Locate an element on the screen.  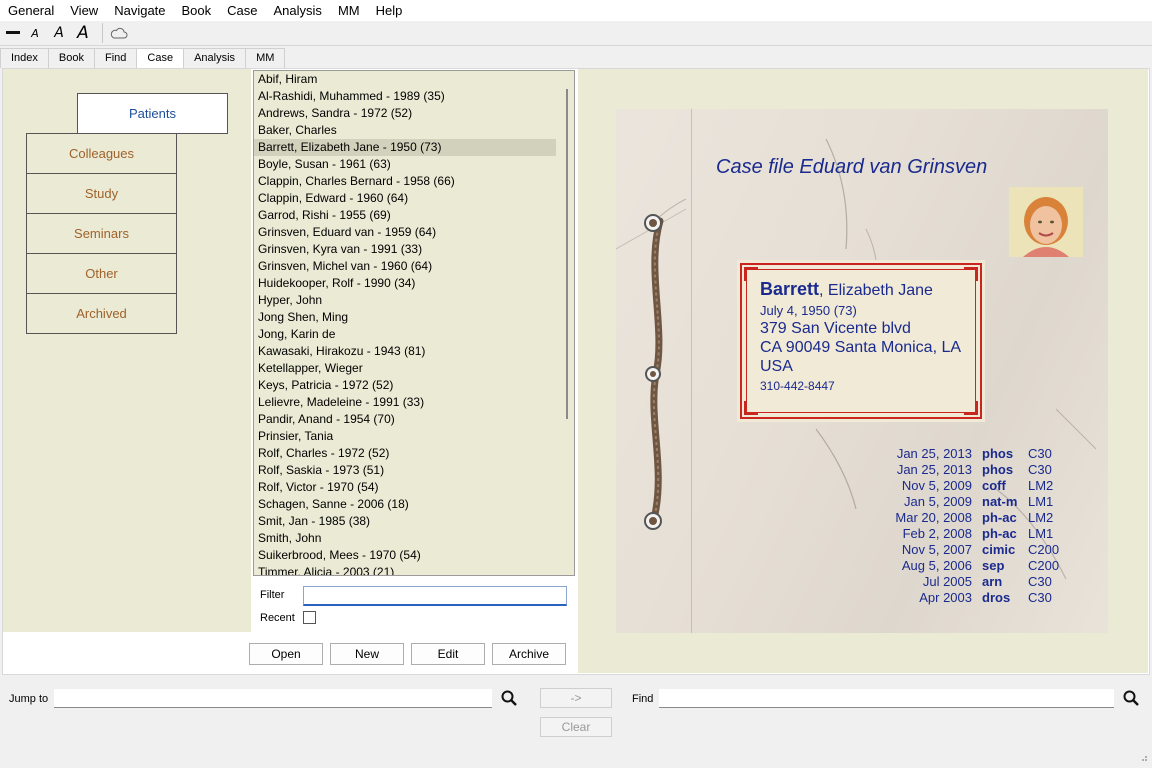
search-icon is located at coordinates (509, 698).